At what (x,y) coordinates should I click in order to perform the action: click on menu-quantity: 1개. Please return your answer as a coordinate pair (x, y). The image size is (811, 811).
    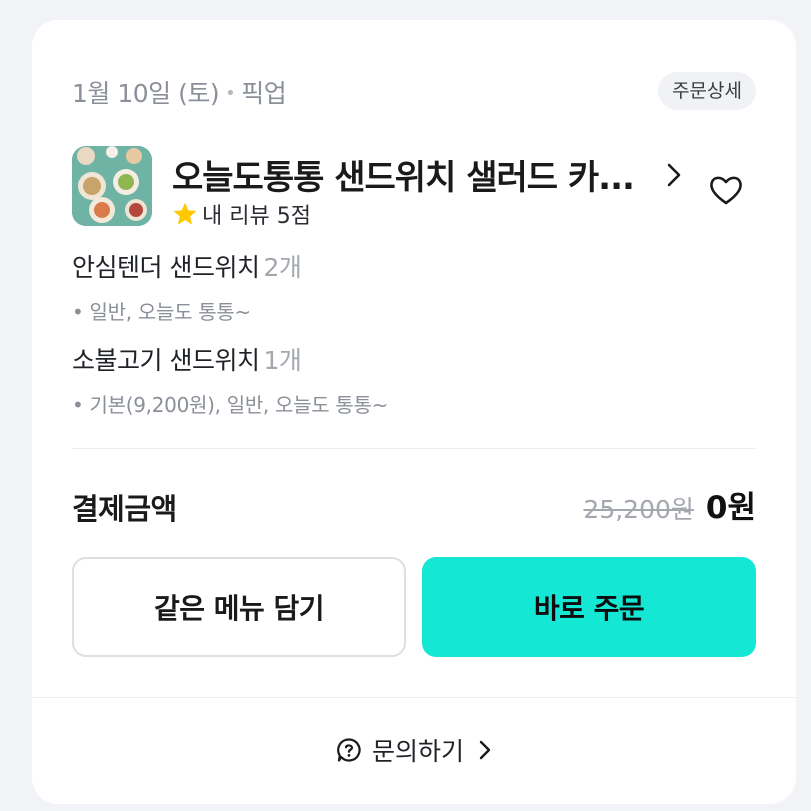
    Looking at the image, I should click on (282, 360).